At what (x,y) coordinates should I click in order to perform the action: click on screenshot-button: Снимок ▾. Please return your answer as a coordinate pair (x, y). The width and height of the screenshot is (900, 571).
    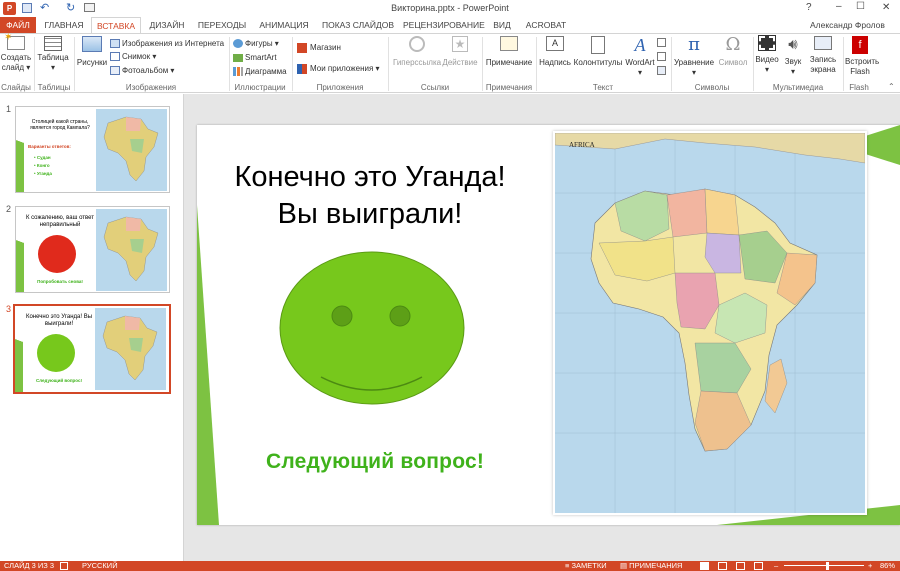
    Looking at the image, I should click on (133, 56).